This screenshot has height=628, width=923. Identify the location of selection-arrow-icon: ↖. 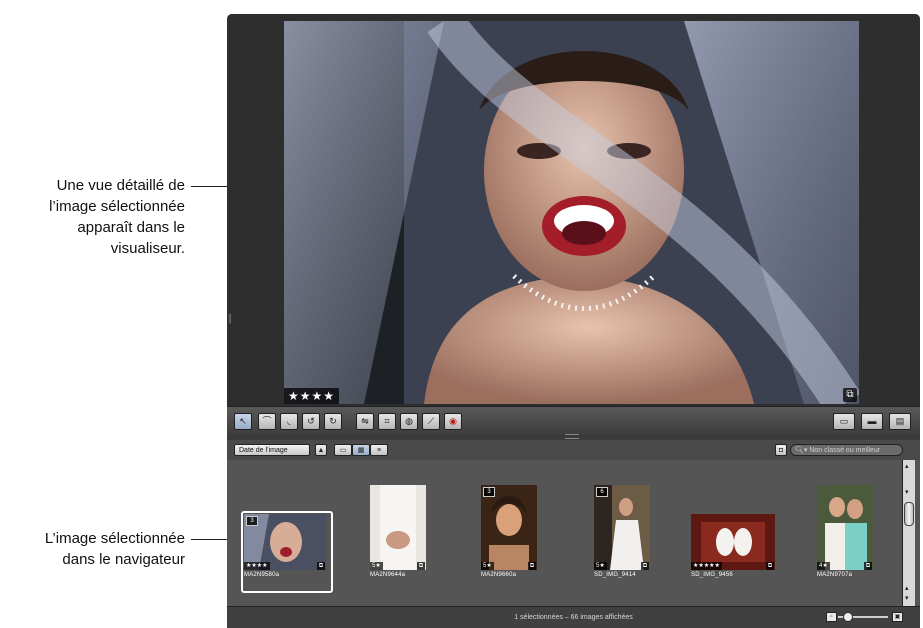
(243, 421).